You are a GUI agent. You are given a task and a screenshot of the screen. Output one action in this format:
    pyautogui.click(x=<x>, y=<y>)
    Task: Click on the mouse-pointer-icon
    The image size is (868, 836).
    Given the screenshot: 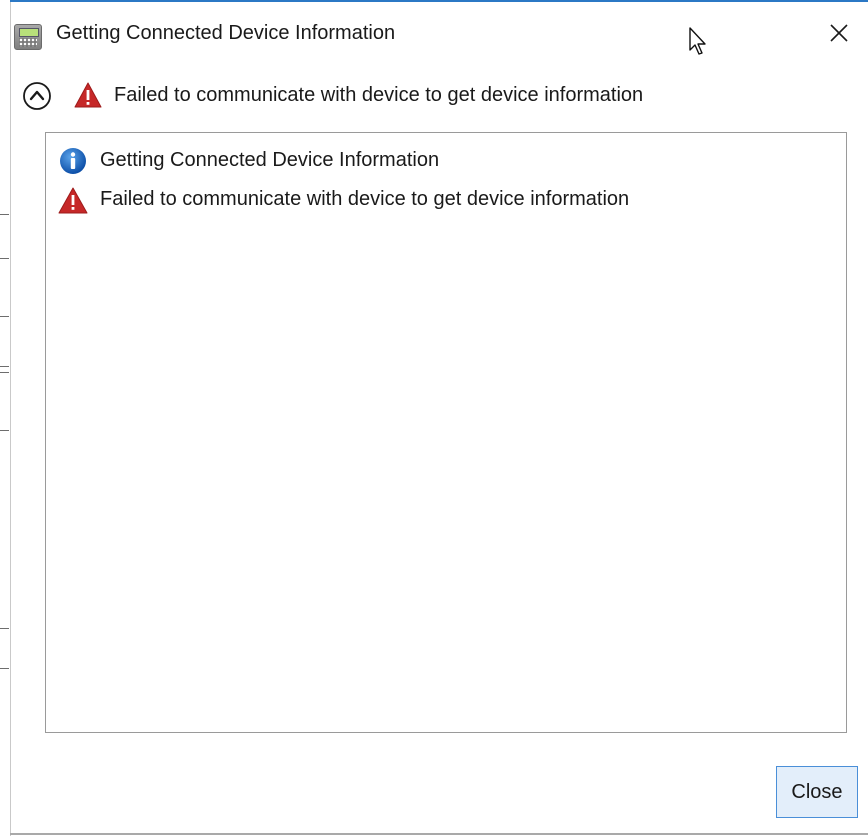 What is the action you would take?
    pyautogui.click(x=698, y=41)
    